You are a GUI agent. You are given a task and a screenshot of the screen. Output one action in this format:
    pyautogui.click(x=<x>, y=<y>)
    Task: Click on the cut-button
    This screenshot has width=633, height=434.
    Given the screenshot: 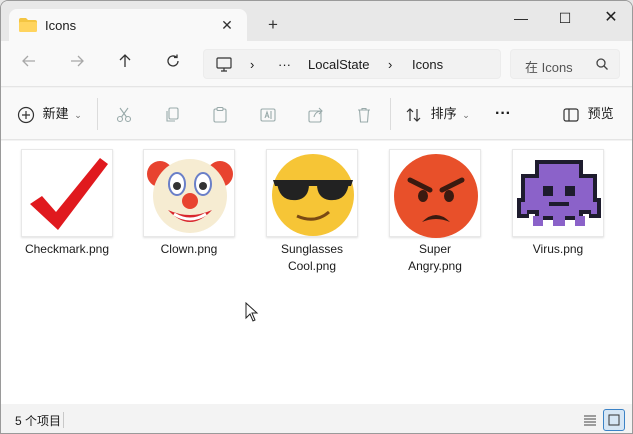 What is the action you would take?
    pyautogui.click(x=124, y=114)
    